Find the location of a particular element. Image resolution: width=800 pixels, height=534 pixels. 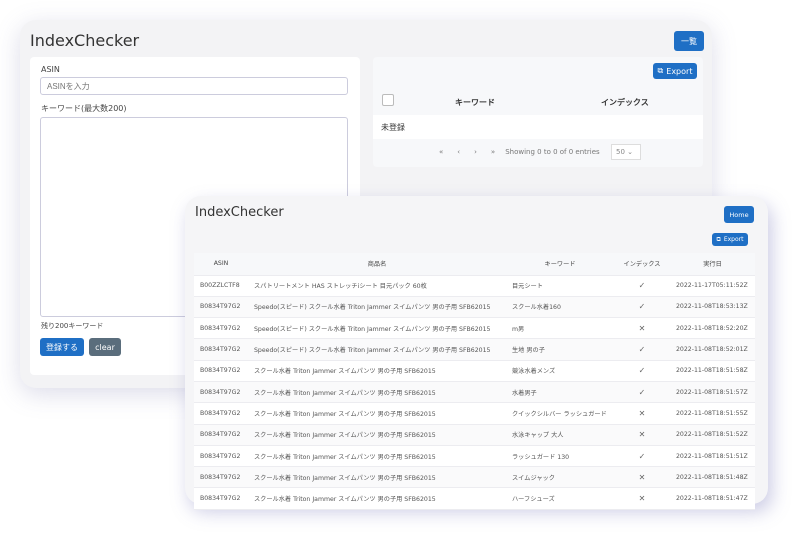

keyword-cell: ラッシュガード 130 is located at coordinates (560, 456).